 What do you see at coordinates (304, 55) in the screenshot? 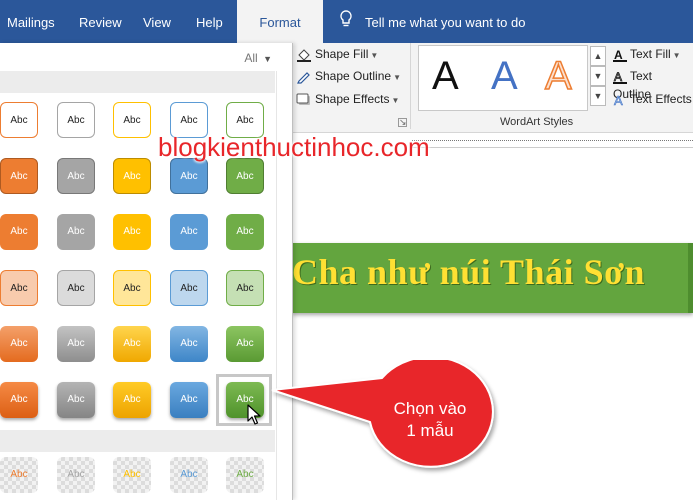
I see `paint-bucket-icon` at bounding box center [304, 55].